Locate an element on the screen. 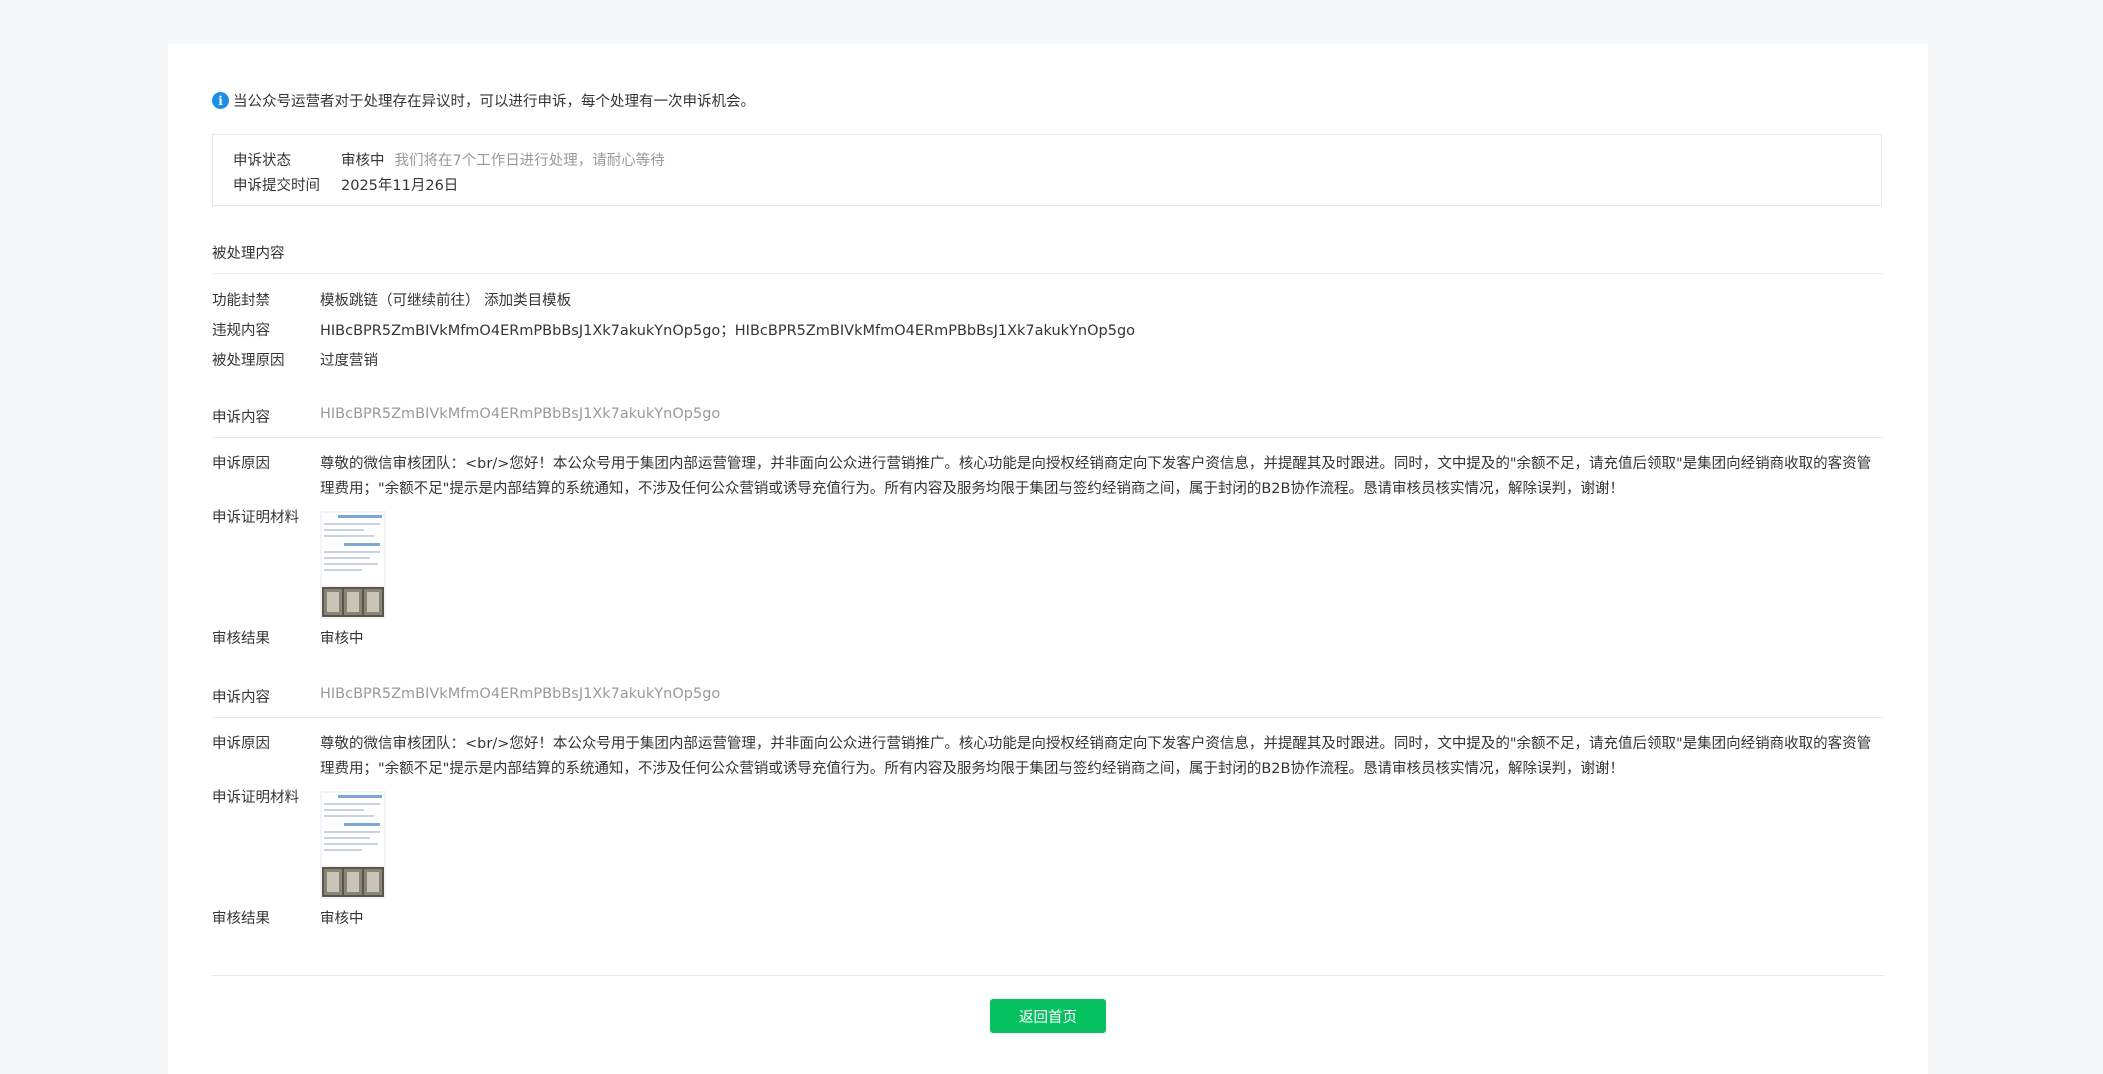  status-value: 审核中 is located at coordinates (363, 161).